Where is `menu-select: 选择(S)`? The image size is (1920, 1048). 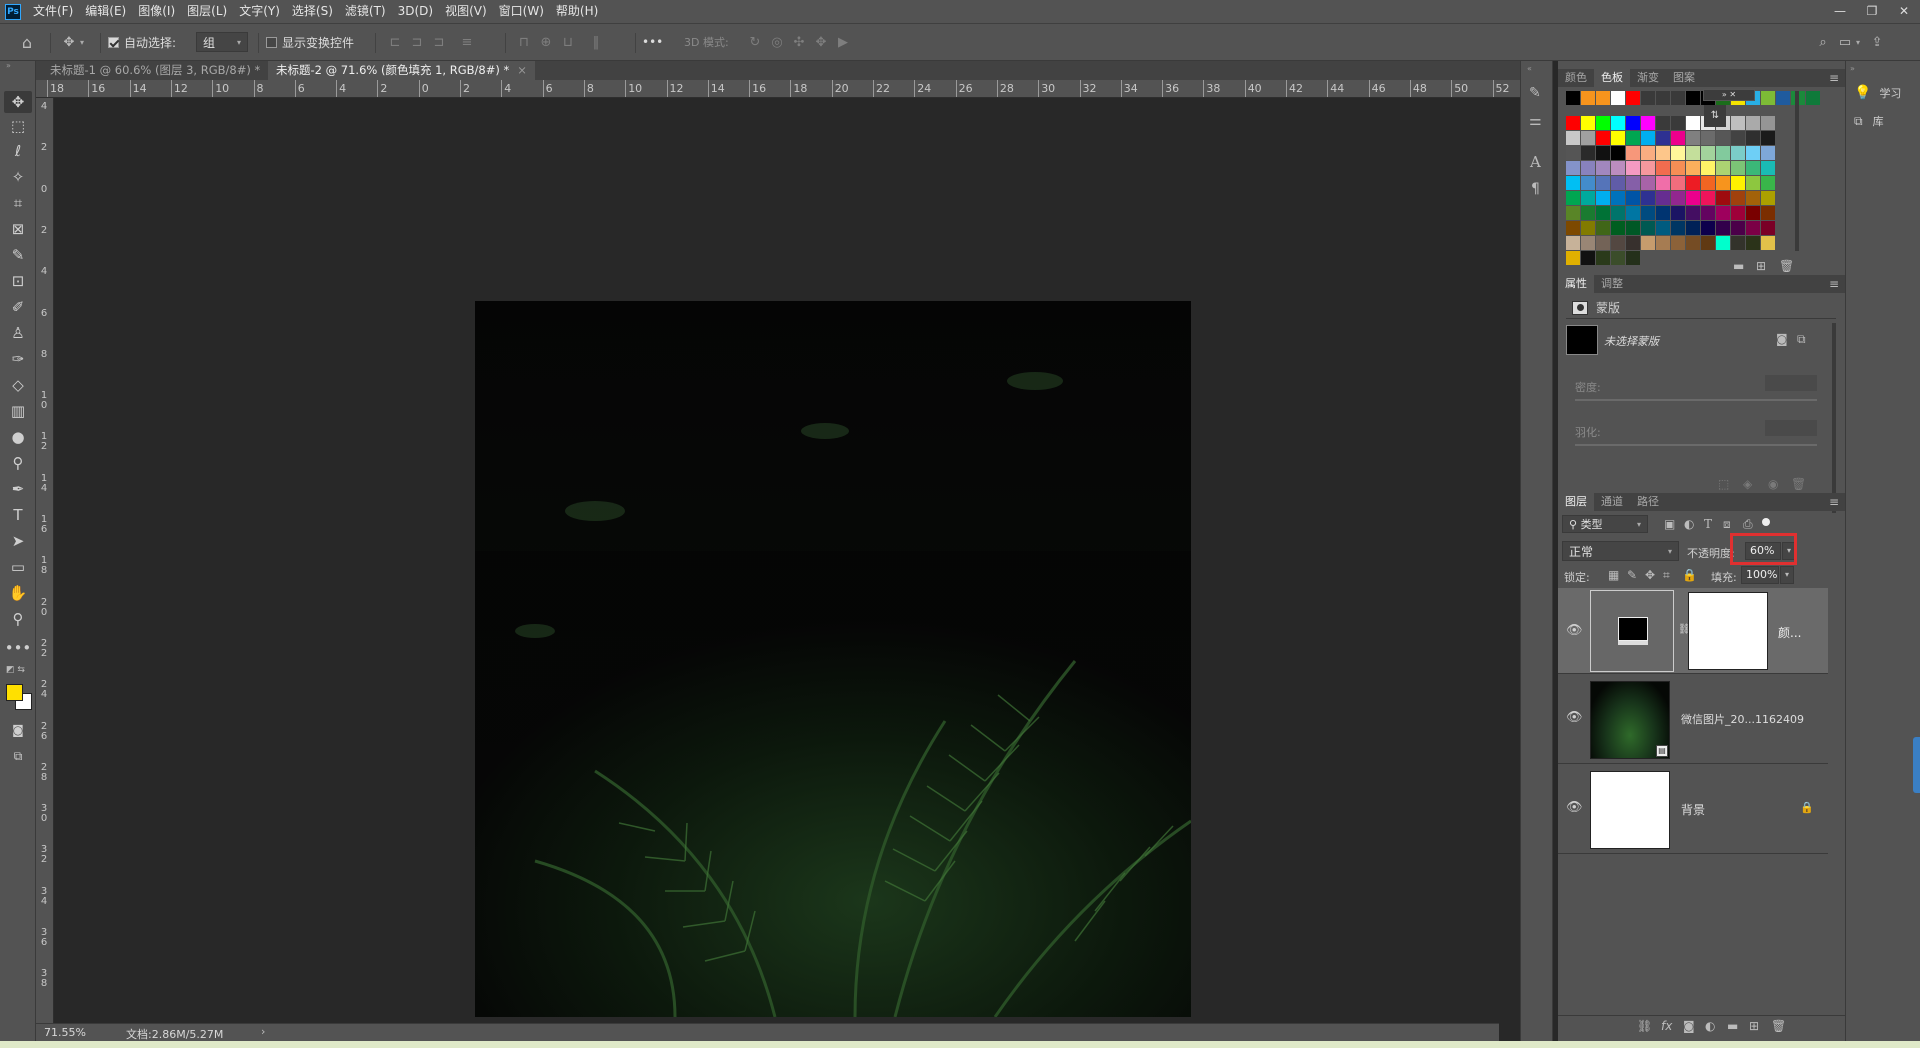
menu-select: 选择(S) is located at coordinates (312, 11).